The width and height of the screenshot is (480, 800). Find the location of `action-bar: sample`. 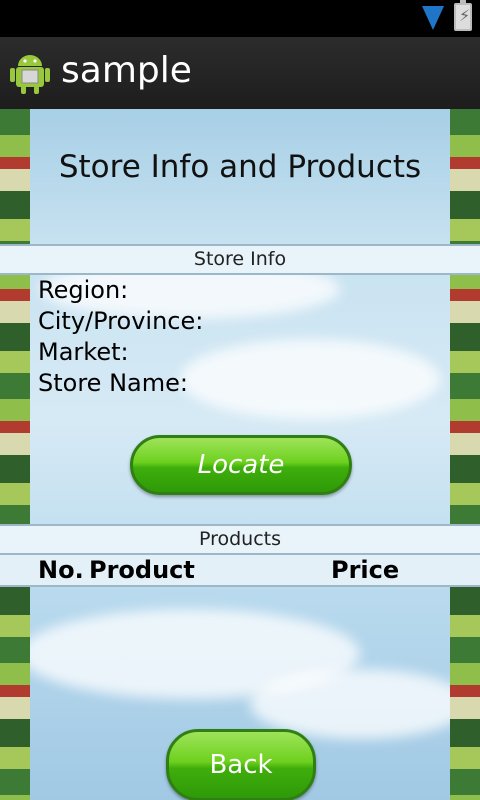

action-bar: sample is located at coordinates (240, 74).